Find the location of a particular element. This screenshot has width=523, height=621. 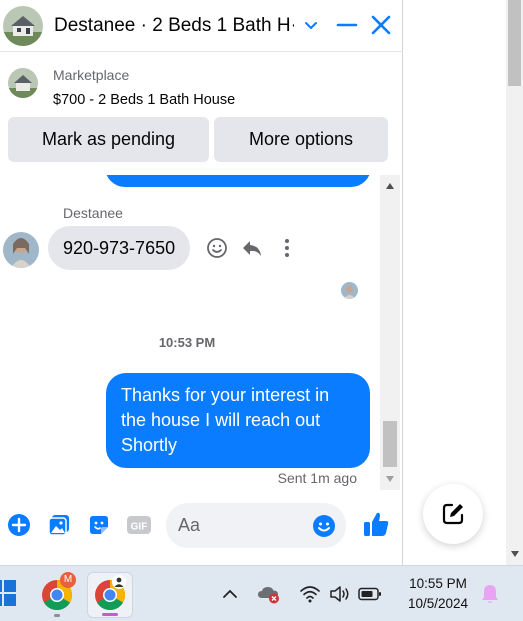

listing-title: $700 - 2 Beds 1 Bath House is located at coordinates (144, 100).